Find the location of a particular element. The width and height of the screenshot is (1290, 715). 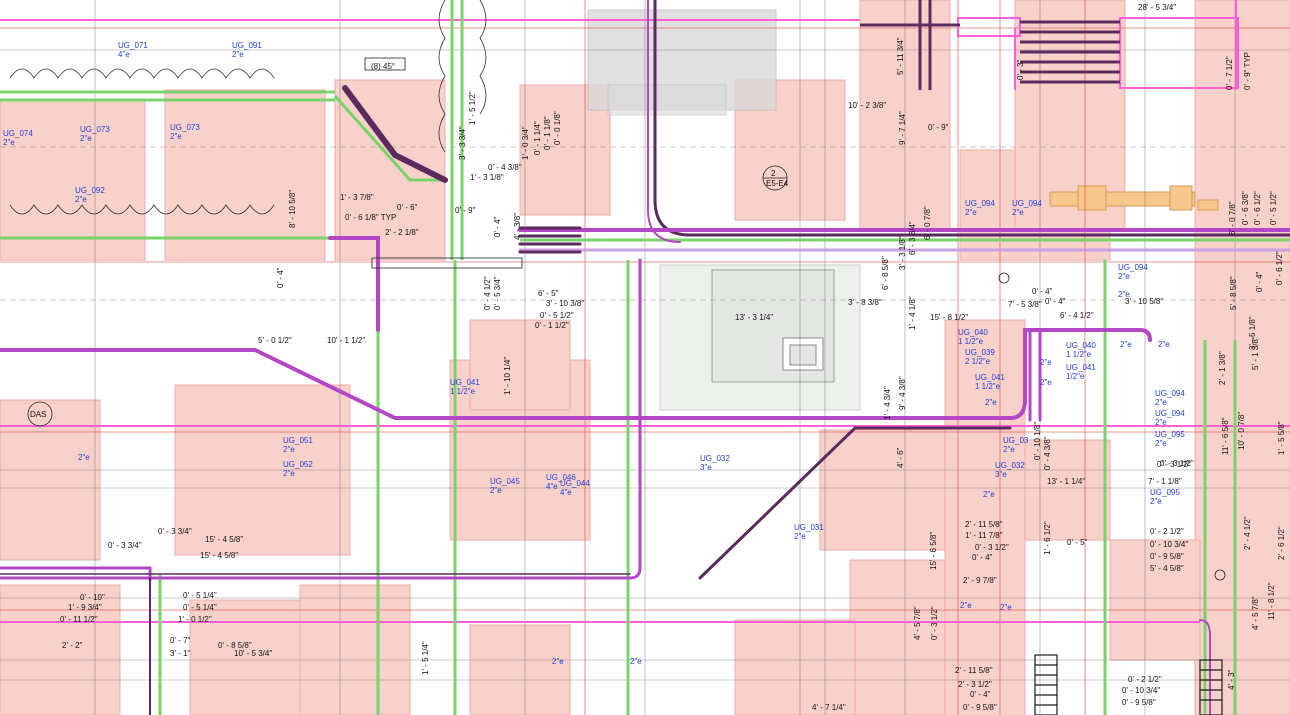

circuit-tag-id: UG_095 is located at coordinates (1165, 492).